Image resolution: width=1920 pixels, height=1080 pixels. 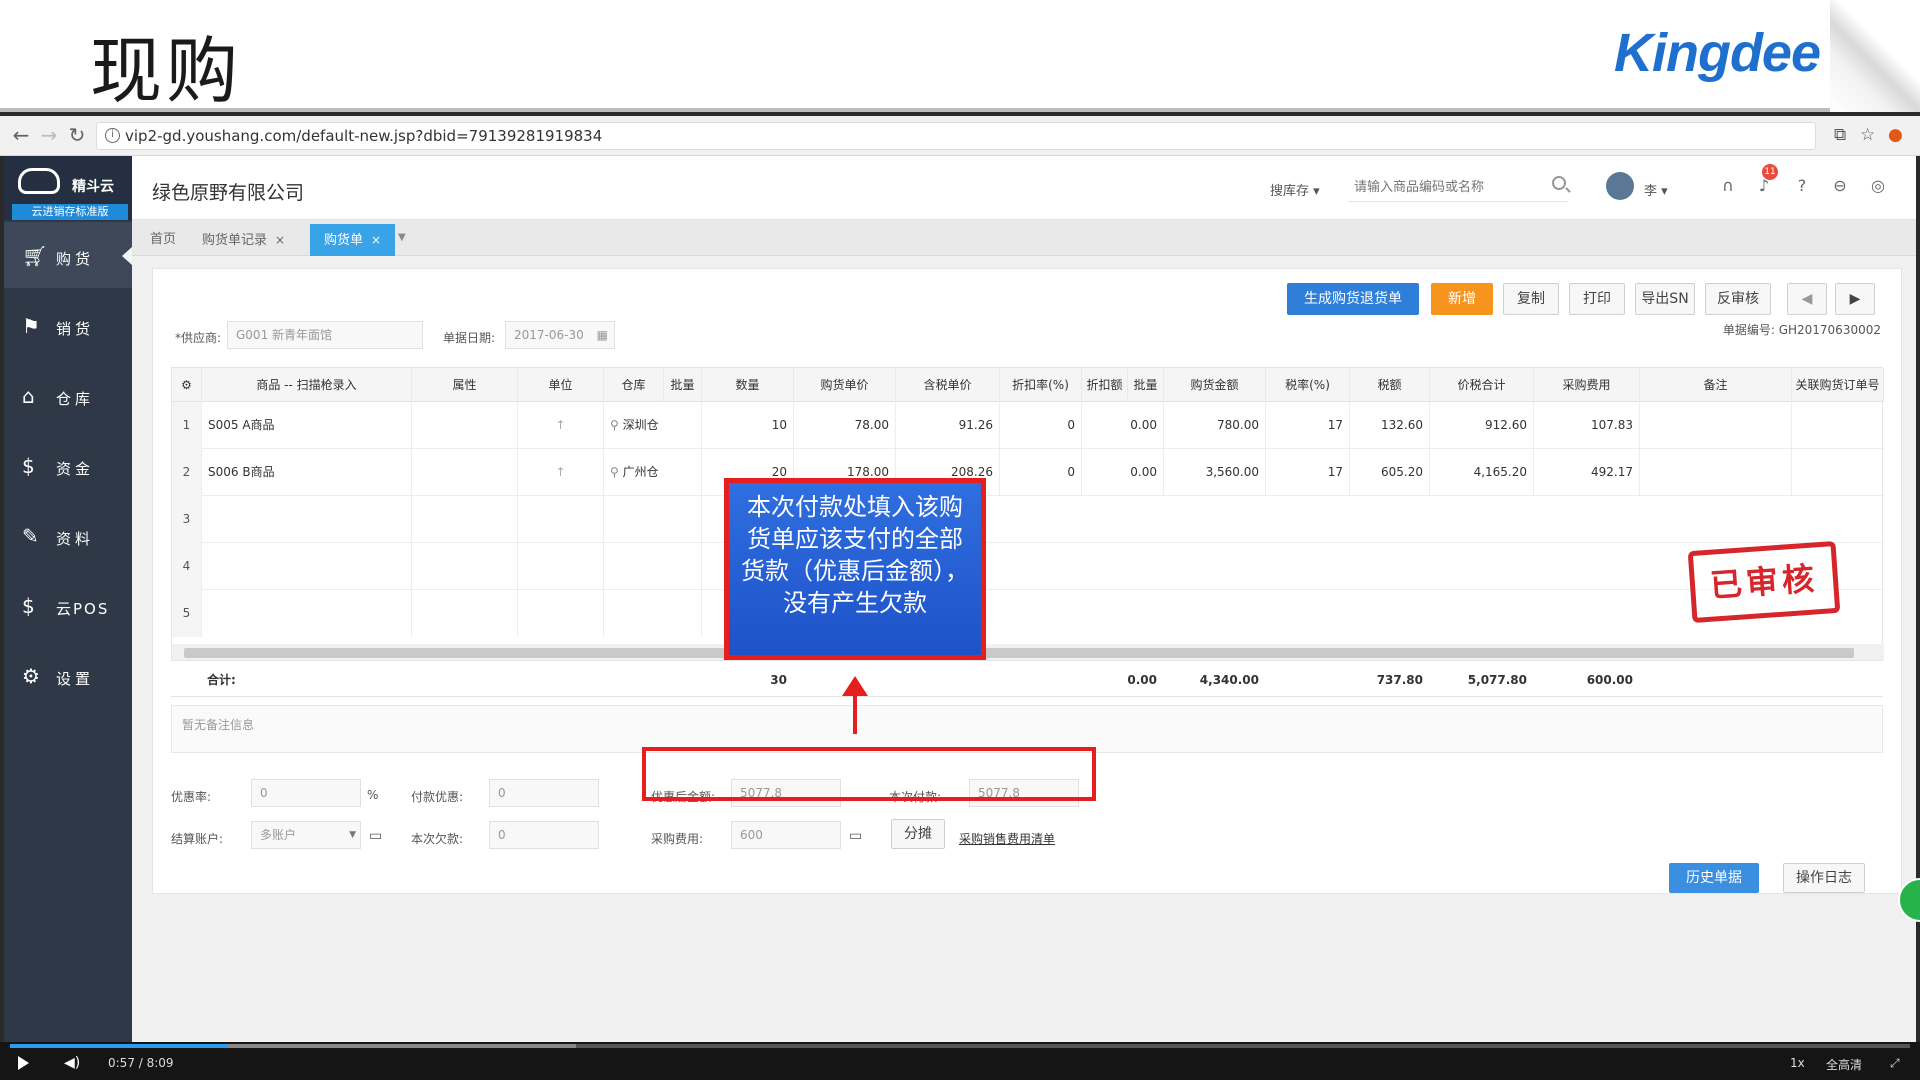 What do you see at coordinates (243, 240) in the screenshot?
I see `tab-purchase-records: 购货单记录 ×` at bounding box center [243, 240].